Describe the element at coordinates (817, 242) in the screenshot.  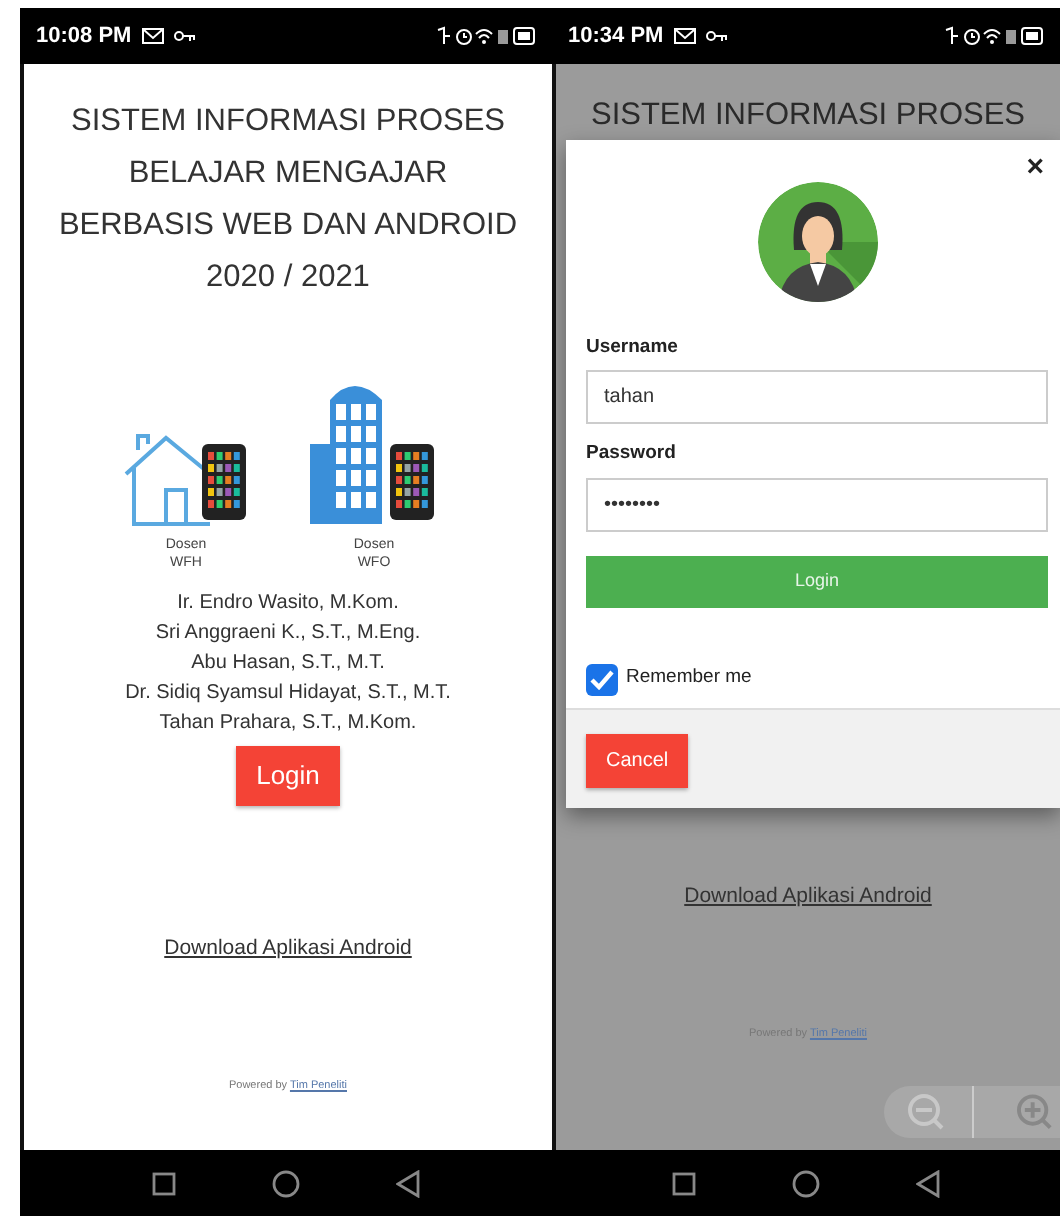
I see `avatar-icon` at that location.